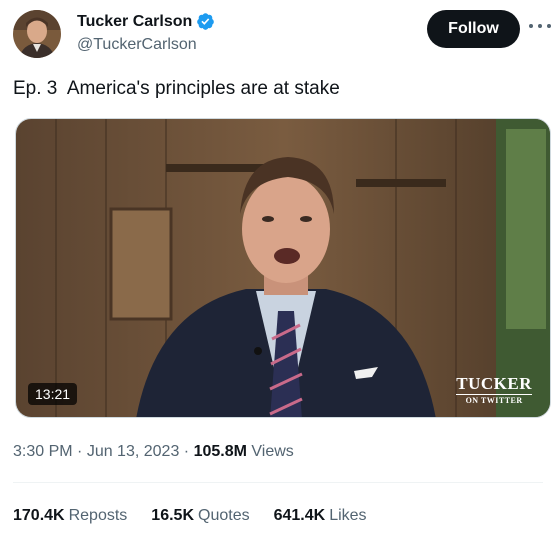  I want to click on quotes-label: Quotes, so click(224, 515).